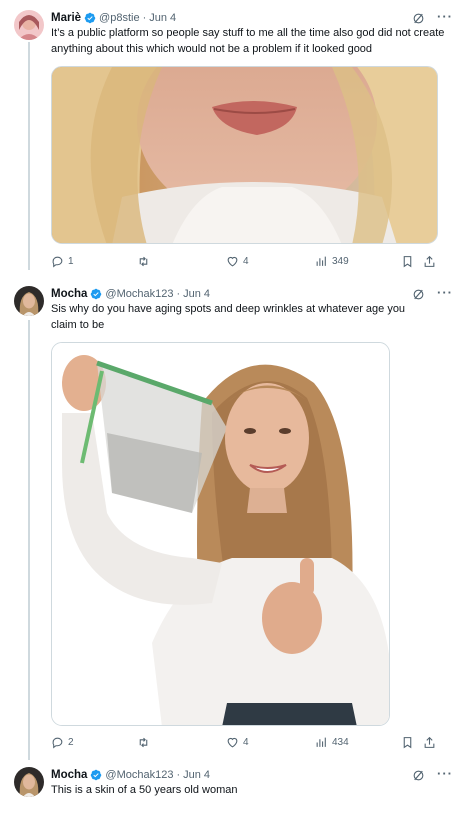 The image size is (469, 813). I want to click on views-button: 349, so click(332, 261).